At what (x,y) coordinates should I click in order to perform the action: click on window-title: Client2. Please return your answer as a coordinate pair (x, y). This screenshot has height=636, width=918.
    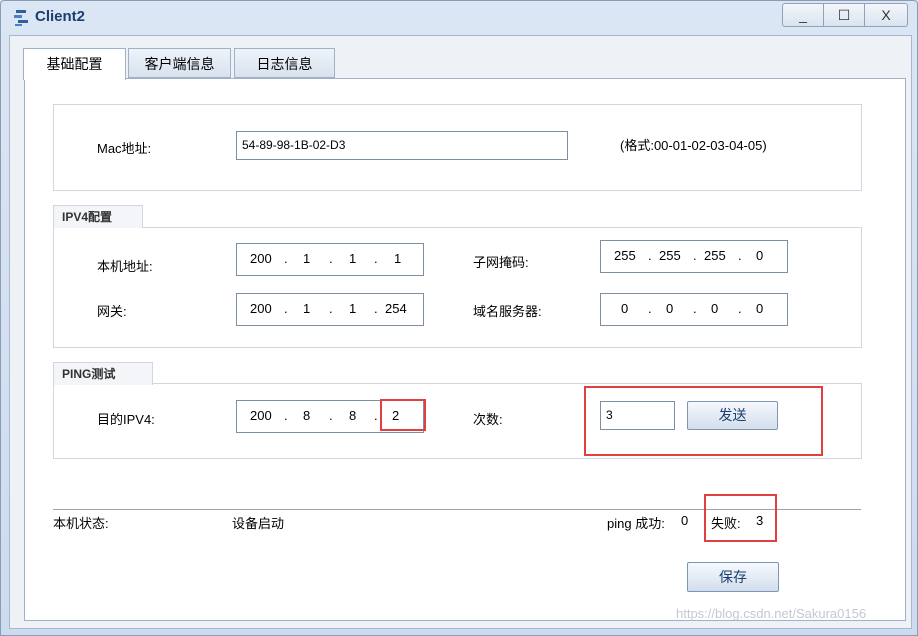
    Looking at the image, I should click on (60, 16).